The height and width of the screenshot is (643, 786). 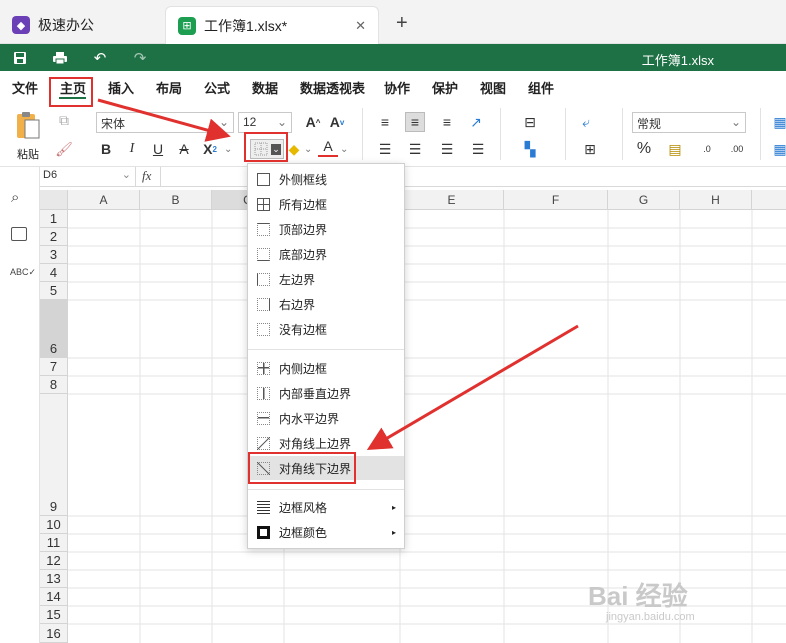 What do you see at coordinates (217, 87) in the screenshot?
I see `menu-formula: 公式` at bounding box center [217, 87].